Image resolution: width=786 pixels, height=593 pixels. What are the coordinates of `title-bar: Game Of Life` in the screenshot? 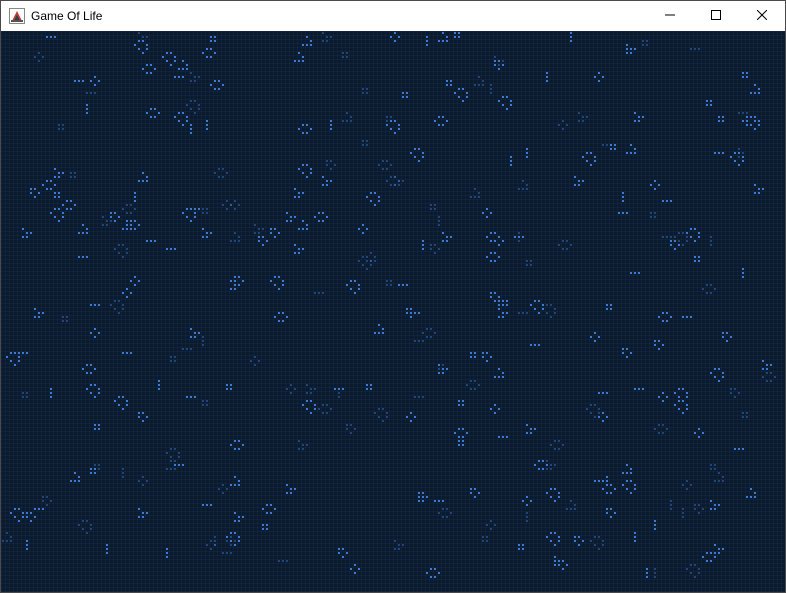 It's located at (393, 16).